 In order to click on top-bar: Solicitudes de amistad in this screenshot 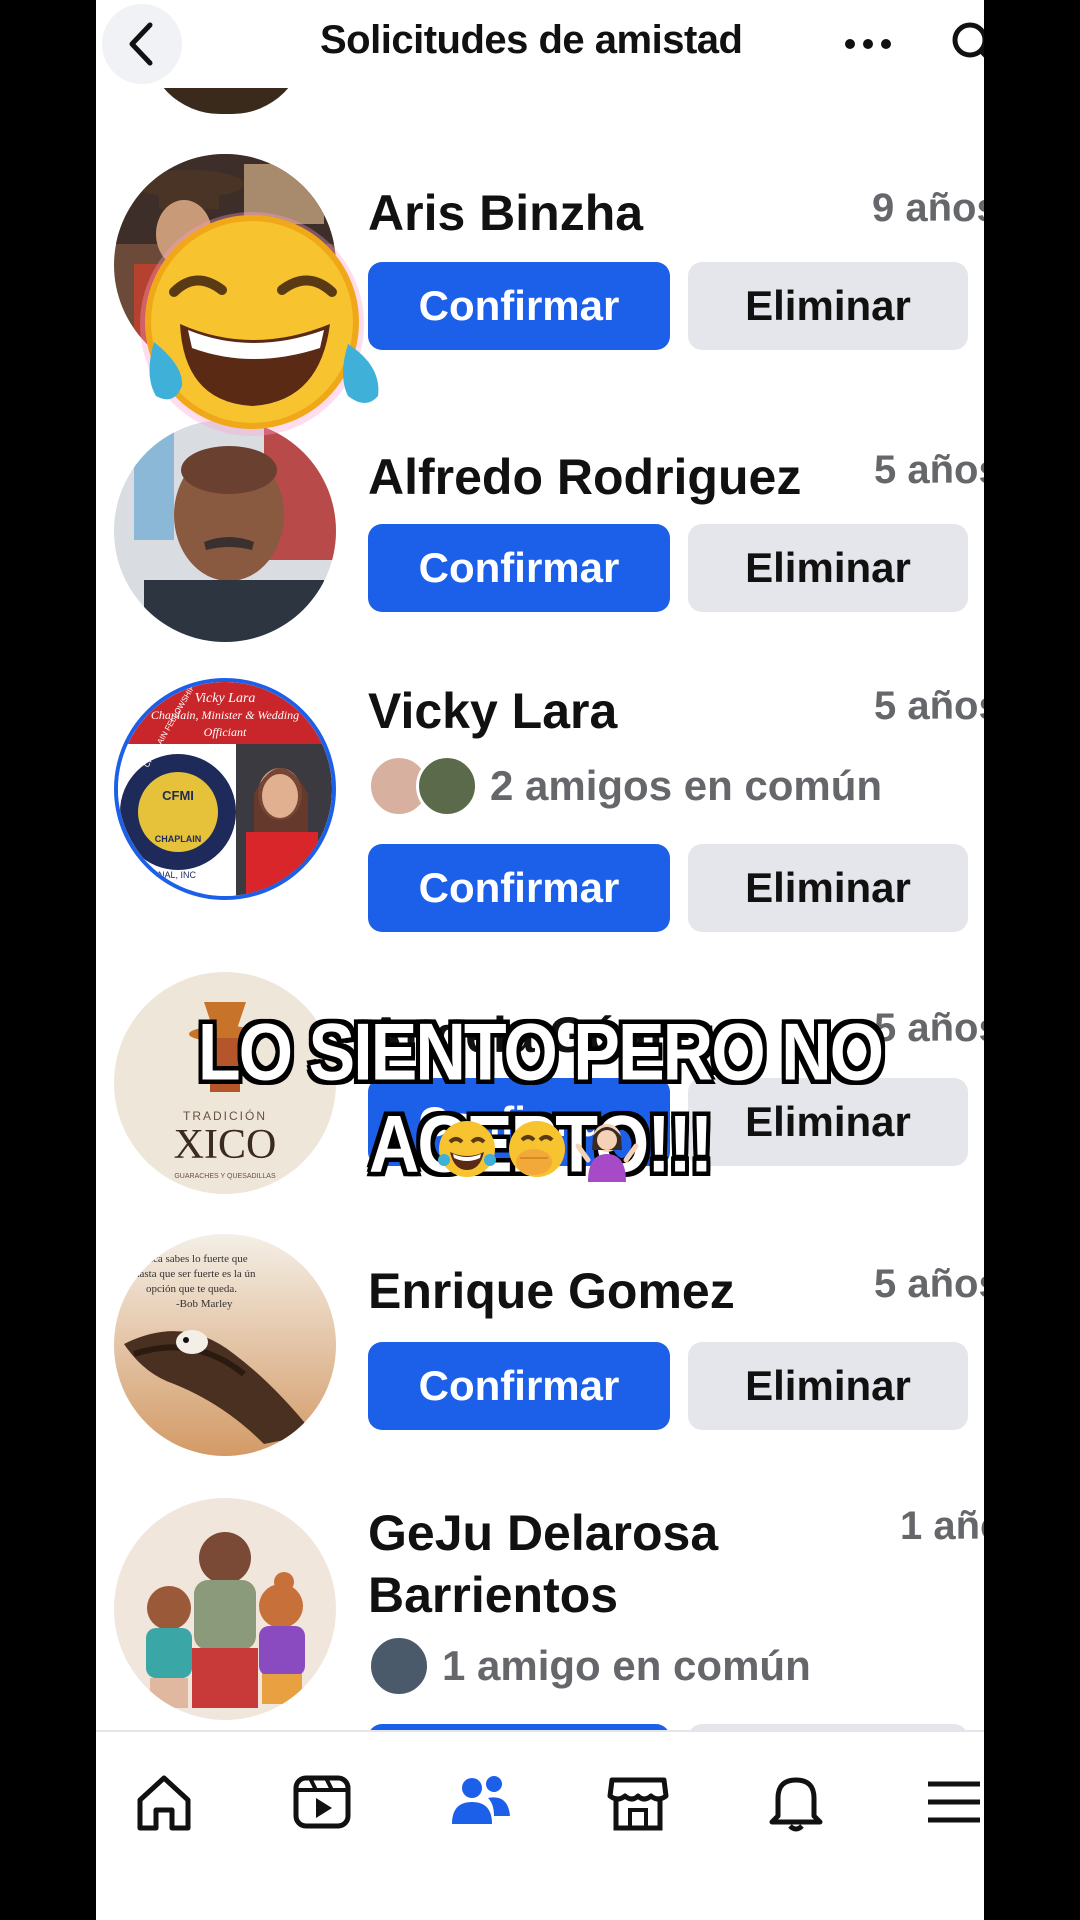, I will do `click(540, 44)`.